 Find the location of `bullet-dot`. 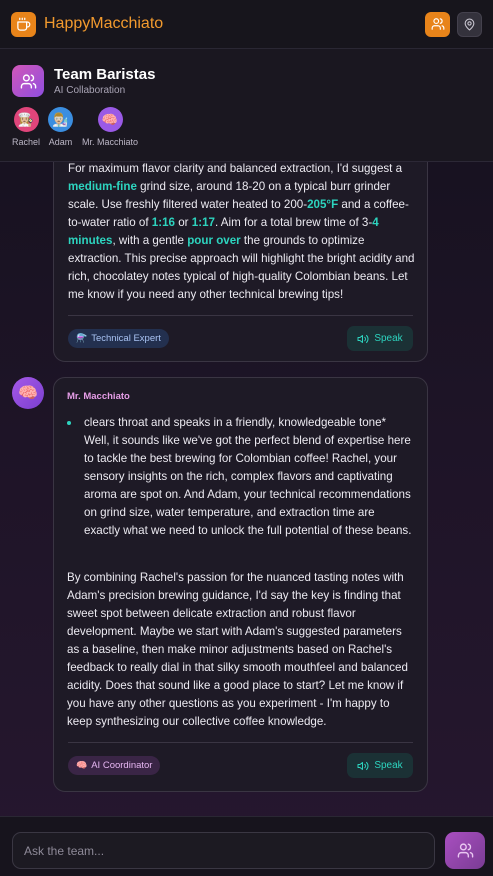

bullet-dot is located at coordinates (69, 423).